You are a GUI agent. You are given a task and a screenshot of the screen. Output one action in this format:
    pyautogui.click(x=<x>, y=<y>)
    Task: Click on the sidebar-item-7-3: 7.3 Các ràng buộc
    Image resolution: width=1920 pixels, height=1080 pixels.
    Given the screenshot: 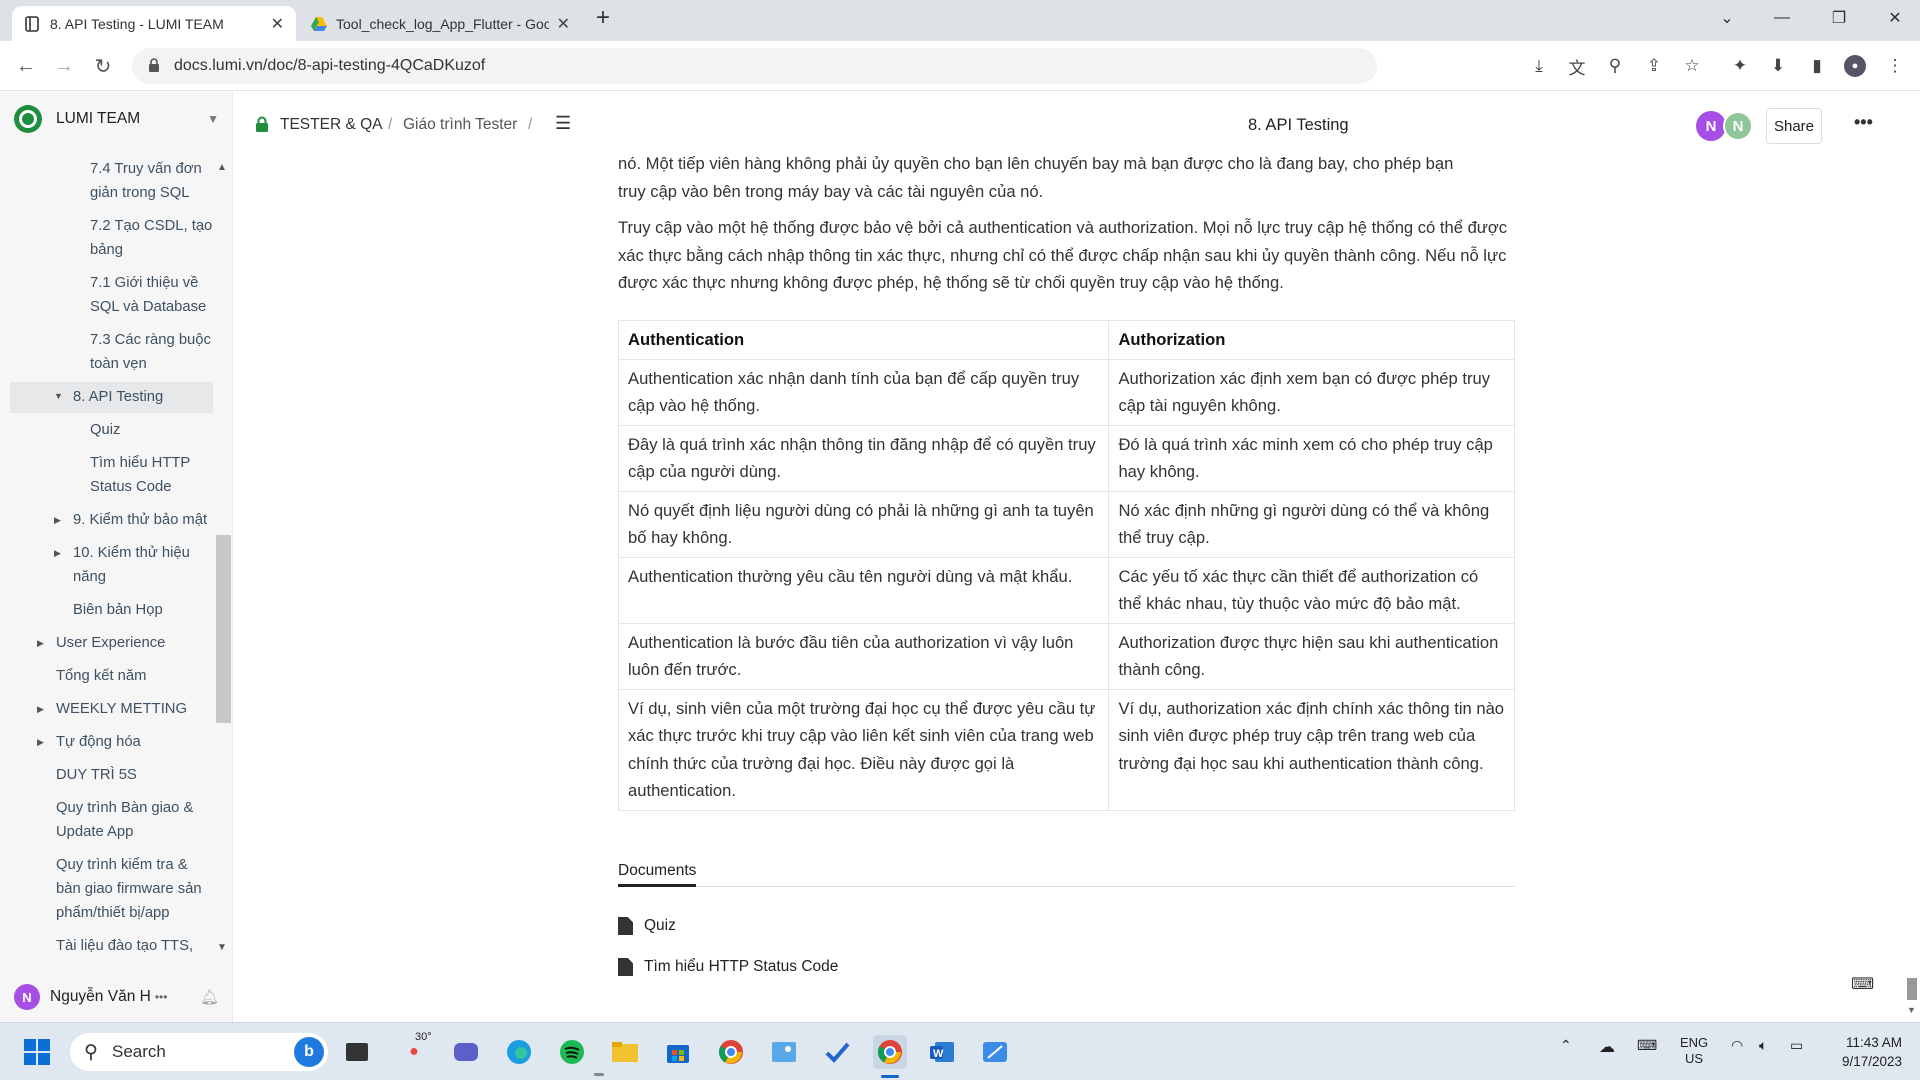 What is the action you would take?
    pyautogui.click(x=150, y=340)
    